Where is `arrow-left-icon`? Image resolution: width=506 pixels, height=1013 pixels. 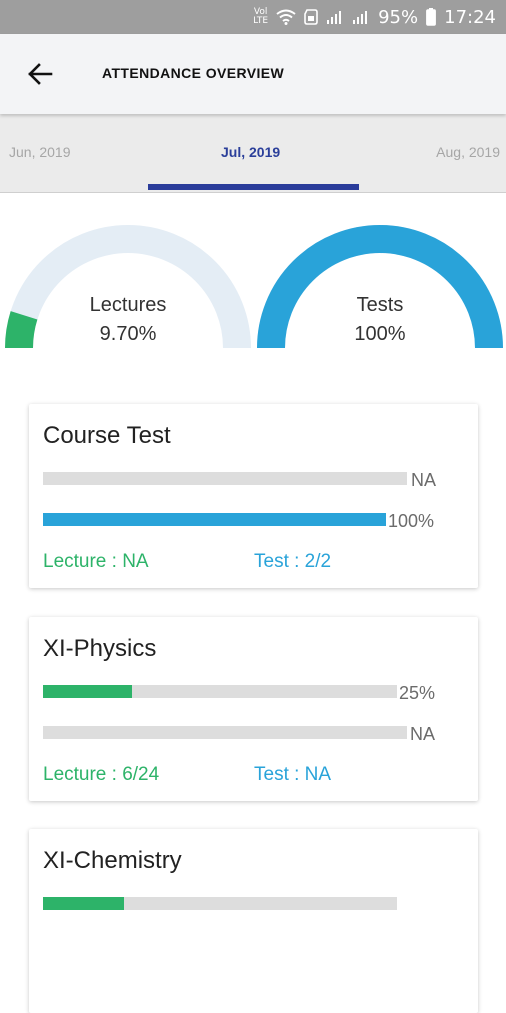 arrow-left-icon is located at coordinates (40, 74).